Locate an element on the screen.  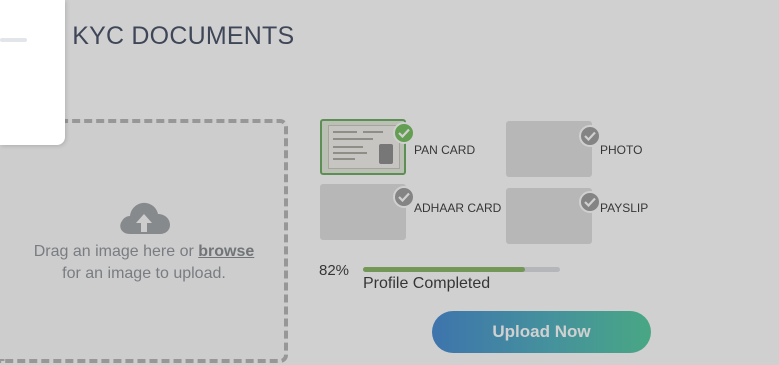
photo-label: PHOTO is located at coordinates (621, 150).